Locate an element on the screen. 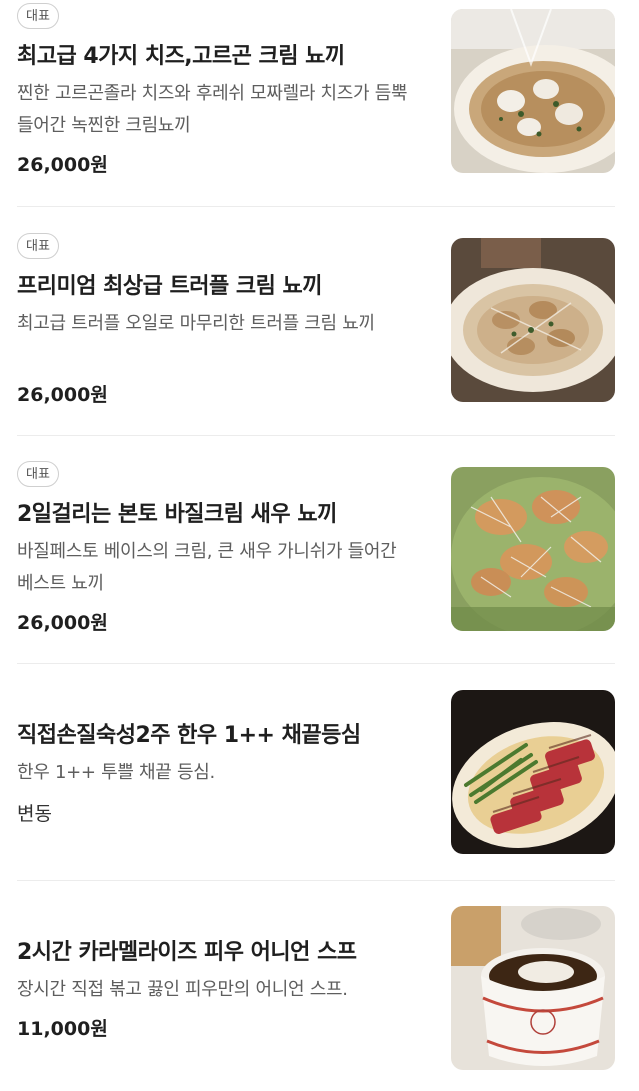 The height and width of the screenshot is (1091, 639). hanwoo-steak-image is located at coordinates (533, 772).